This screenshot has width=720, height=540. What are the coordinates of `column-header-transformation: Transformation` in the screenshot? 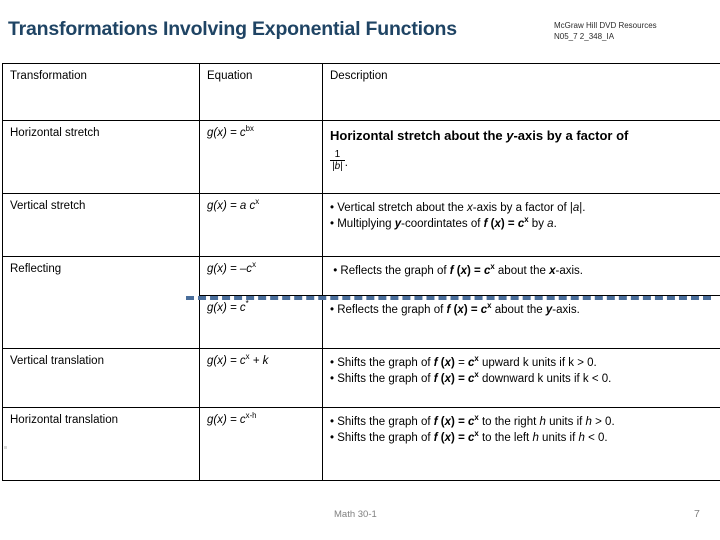 It's located at (101, 92).